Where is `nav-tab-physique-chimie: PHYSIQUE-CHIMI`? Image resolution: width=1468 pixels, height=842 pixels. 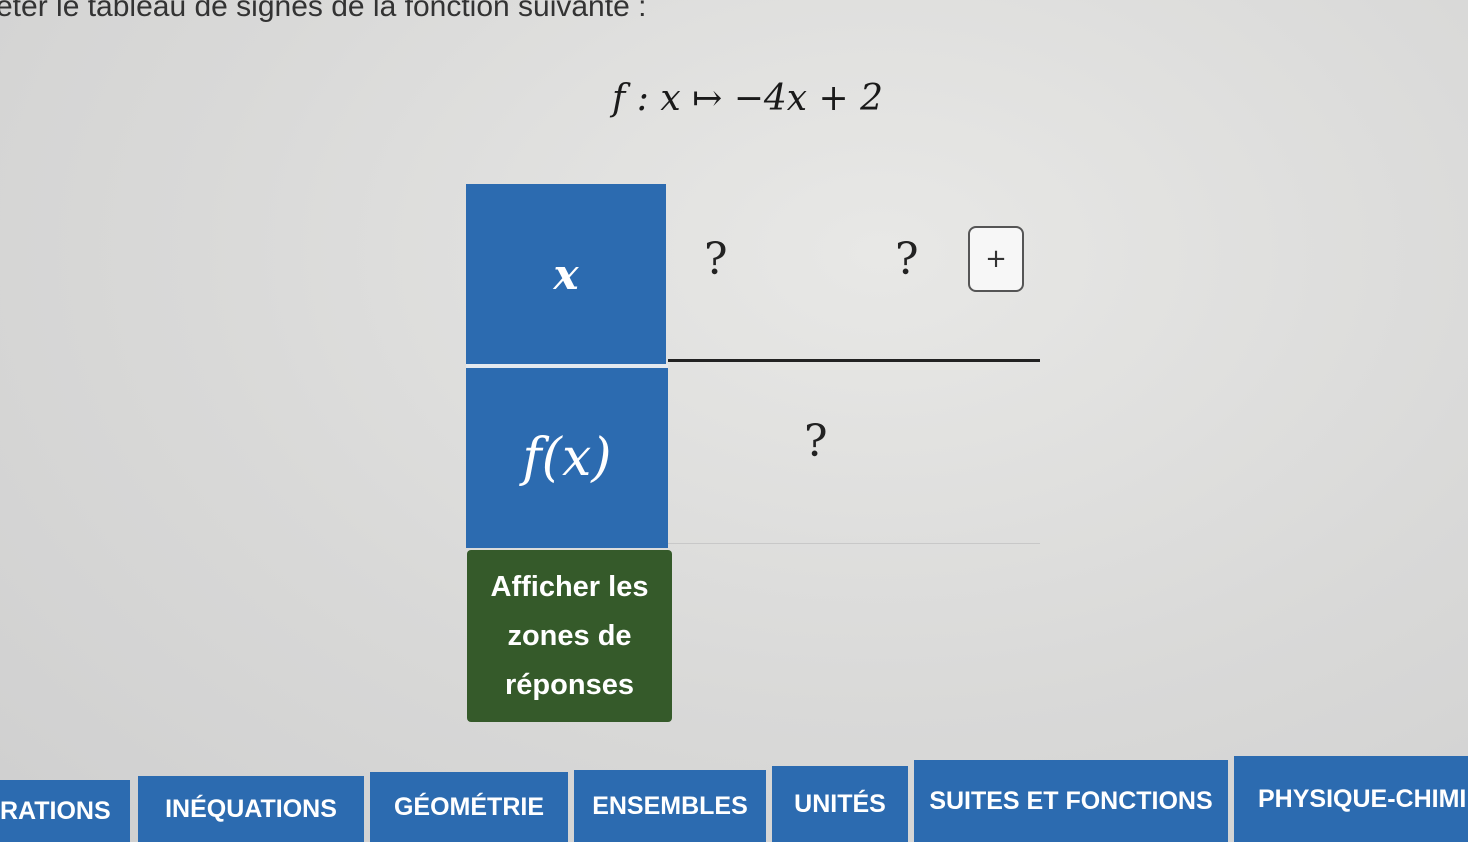 nav-tab-physique-chimie: PHYSIQUE-CHIMI is located at coordinates (1351, 799).